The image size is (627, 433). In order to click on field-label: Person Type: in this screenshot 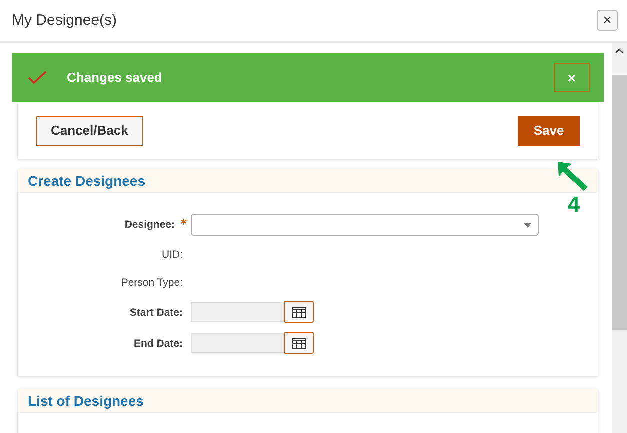, I will do `click(152, 283)`.